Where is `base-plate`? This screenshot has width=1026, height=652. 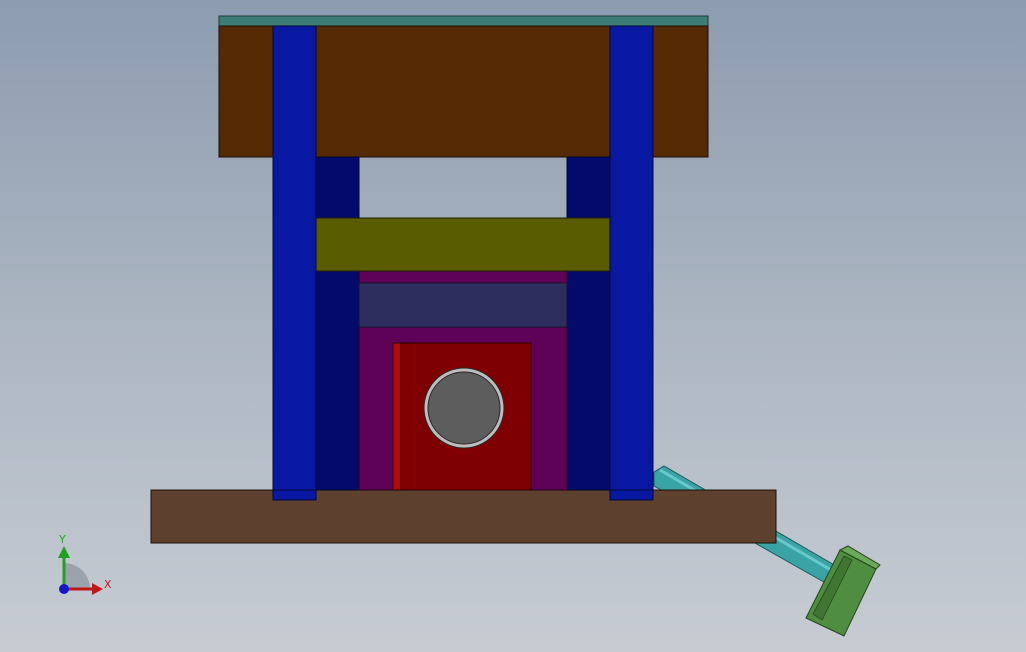 base-plate is located at coordinates (463, 516).